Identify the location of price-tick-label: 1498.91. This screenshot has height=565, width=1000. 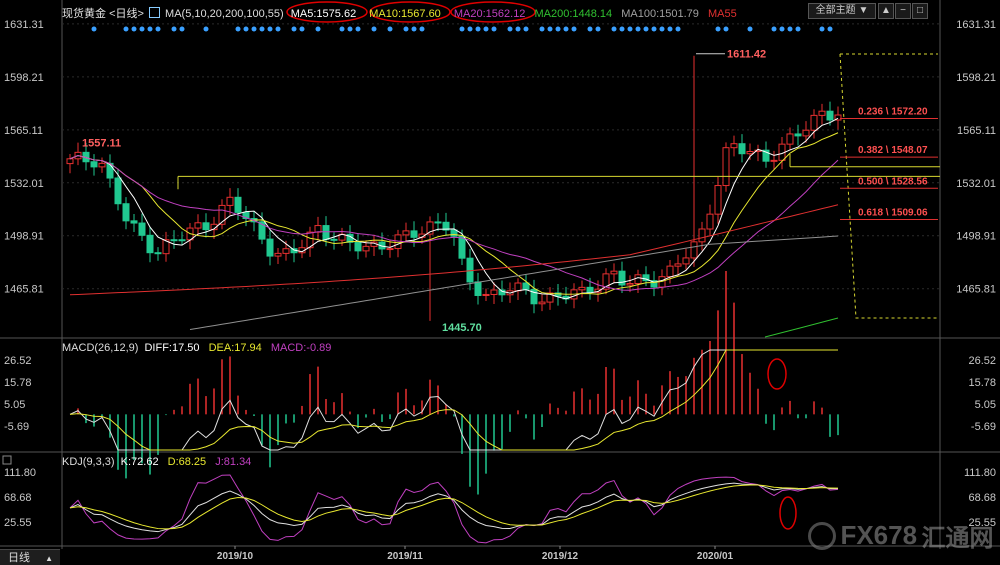
(976, 237).